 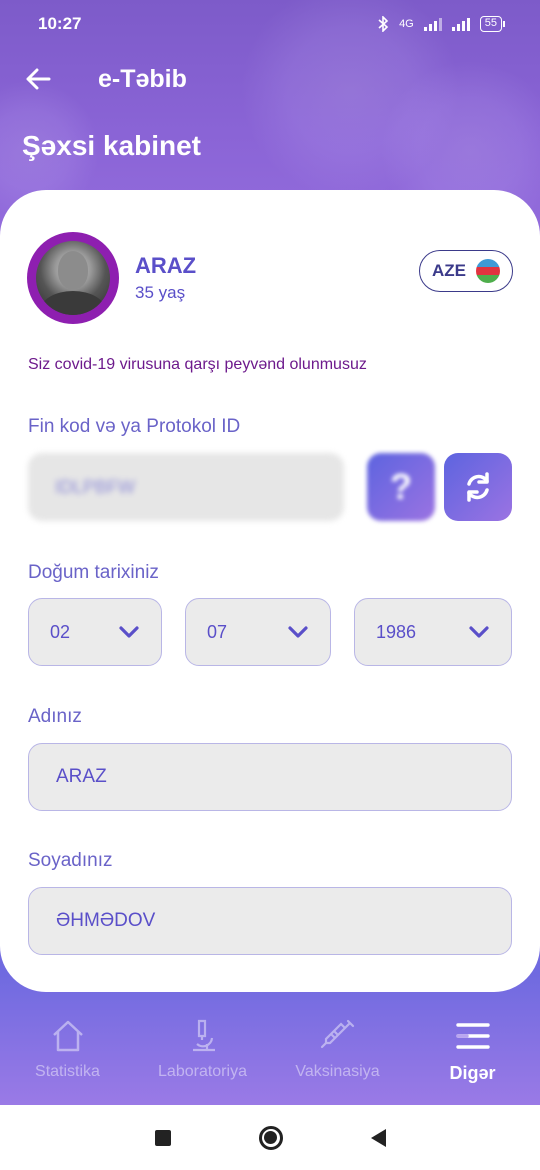 I want to click on system-nav-bar, so click(x=270, y=1137).